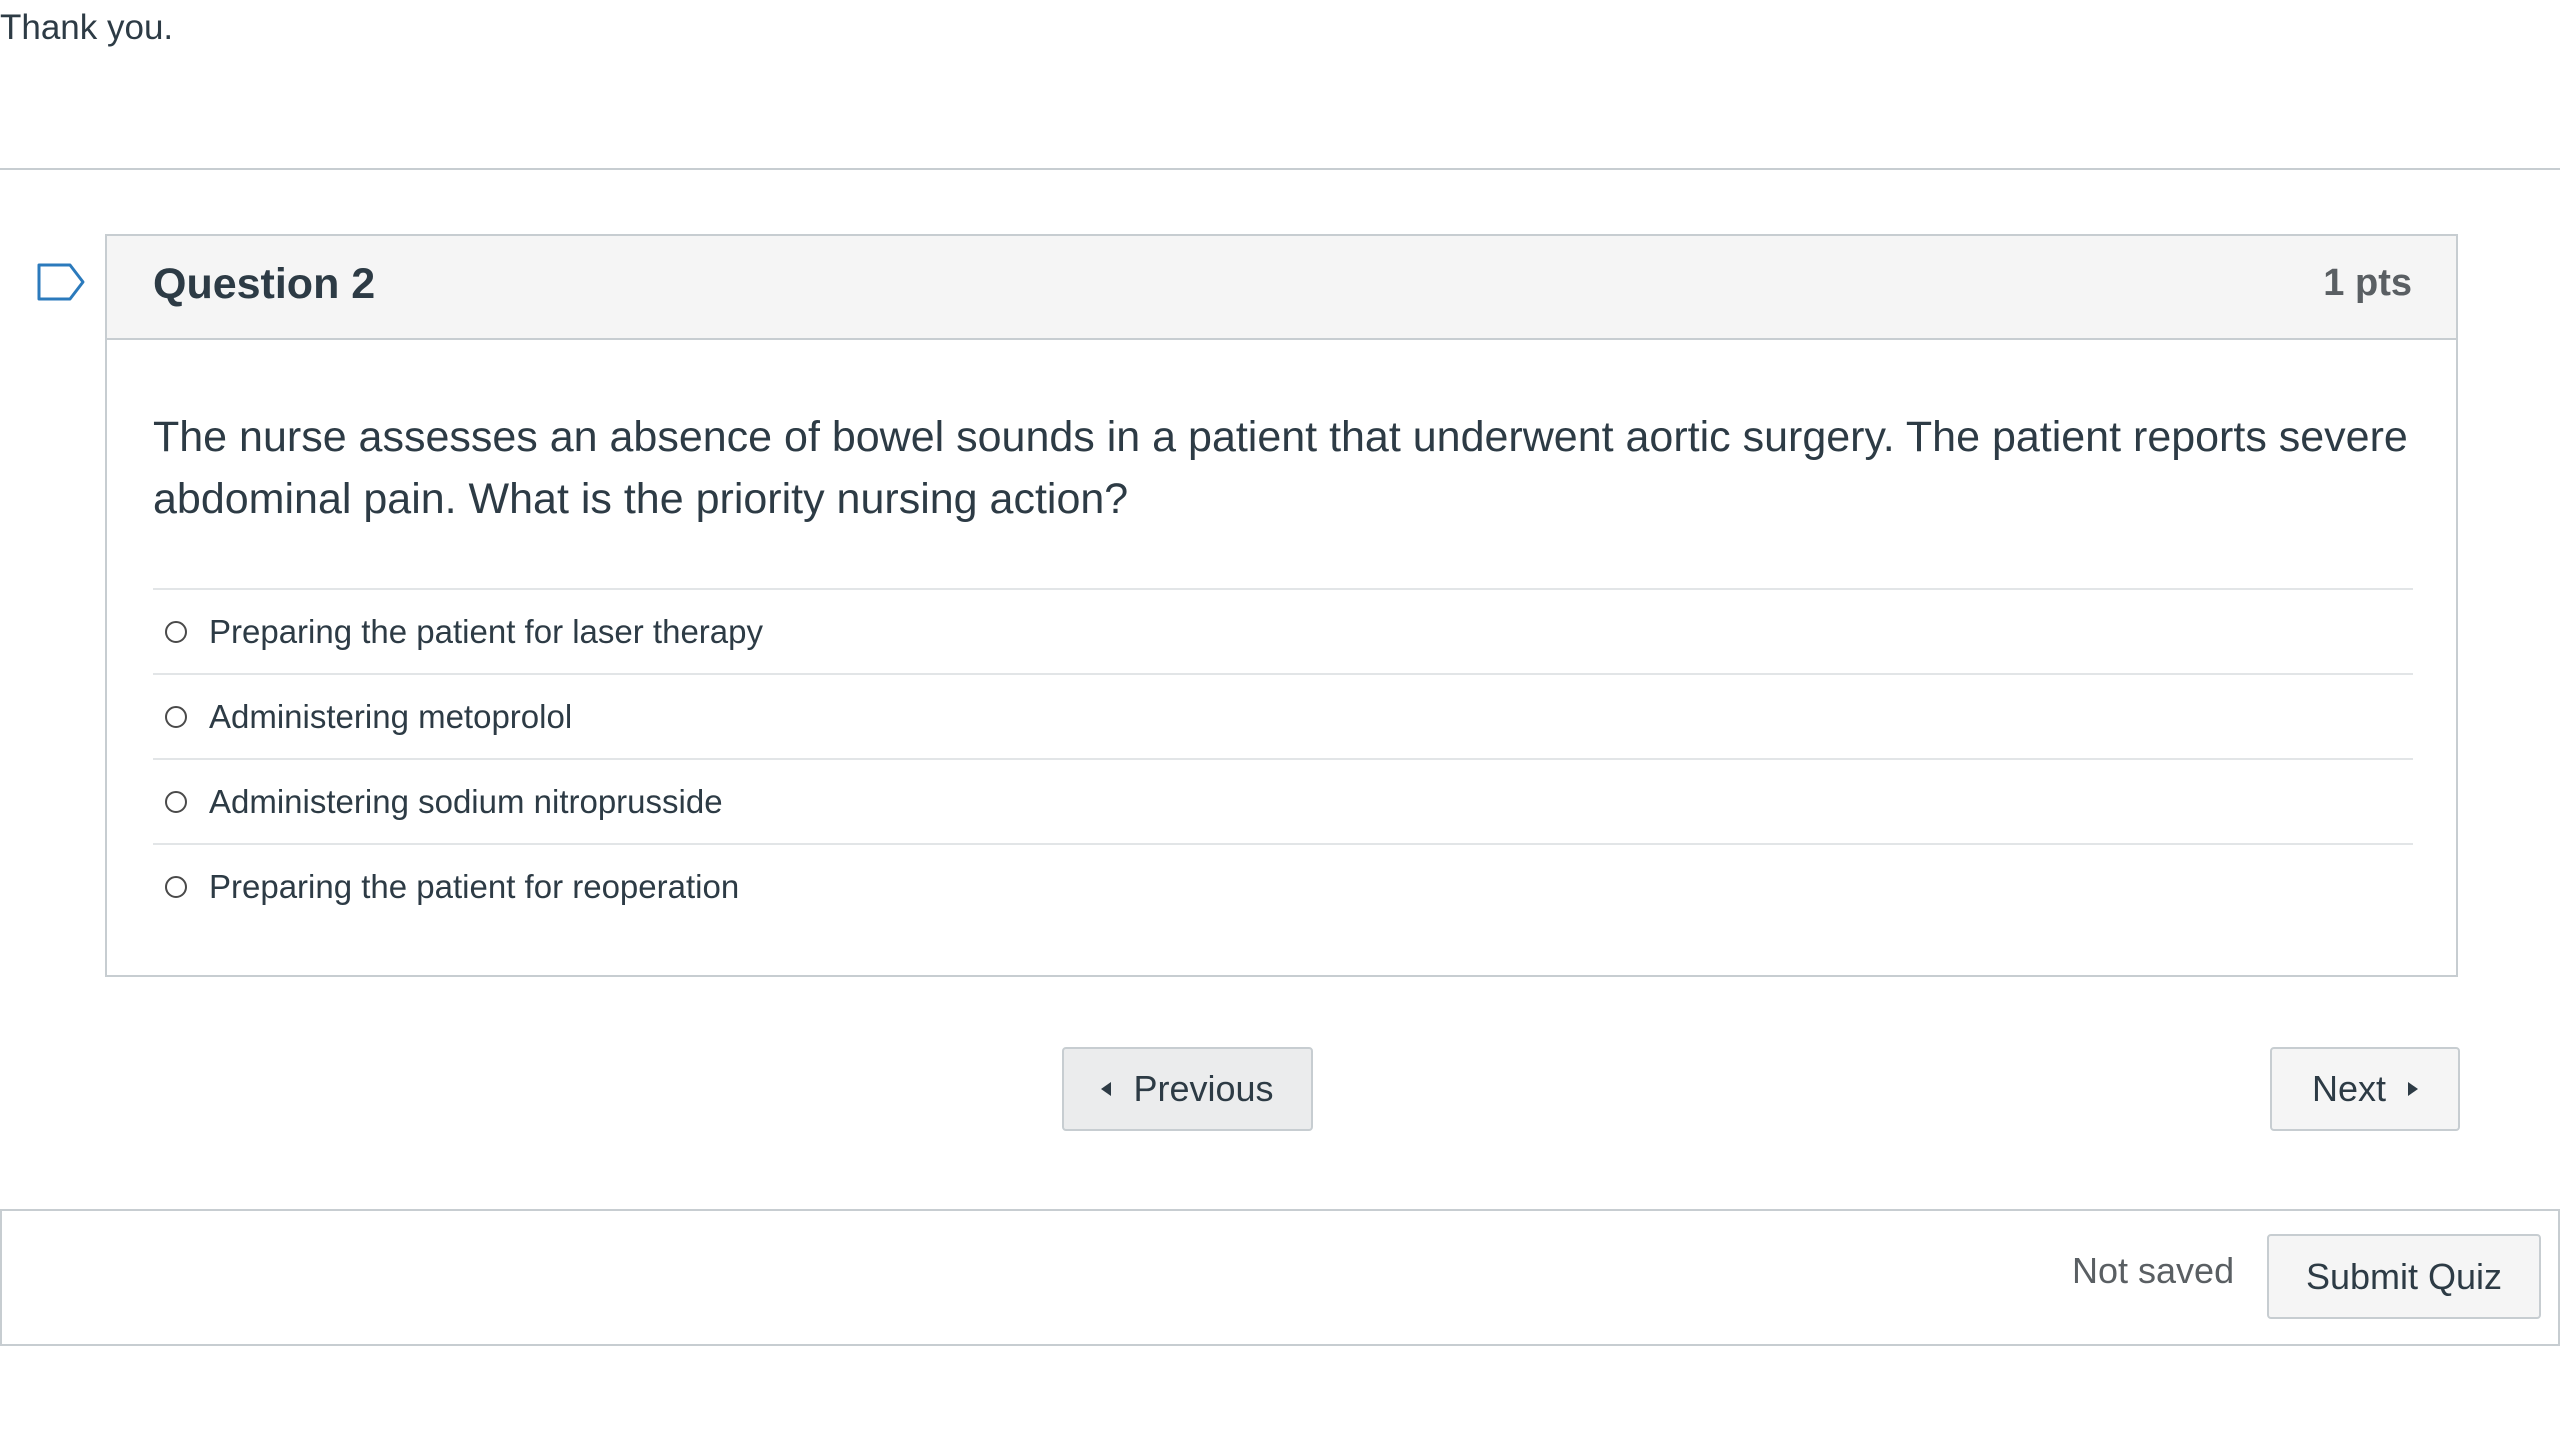 This screenshot has width=2560, height=1440. What do you see at coordinates (61, 282) in the screenshot?
I see `flag-outline-icon` at bounding box center [61, 282].